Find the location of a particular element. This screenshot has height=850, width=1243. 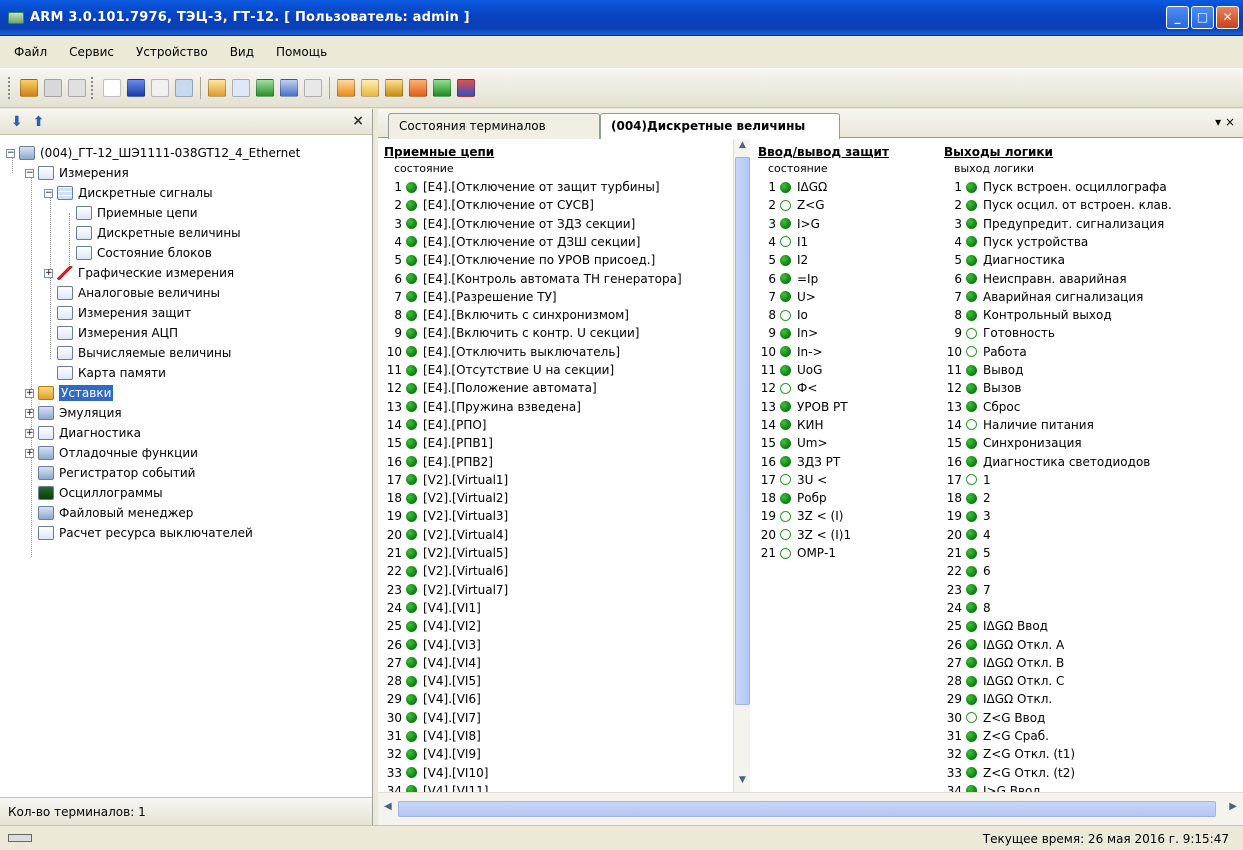

tree-node-analog-values: Аналоговые величины is located at coordinates (138, 293).